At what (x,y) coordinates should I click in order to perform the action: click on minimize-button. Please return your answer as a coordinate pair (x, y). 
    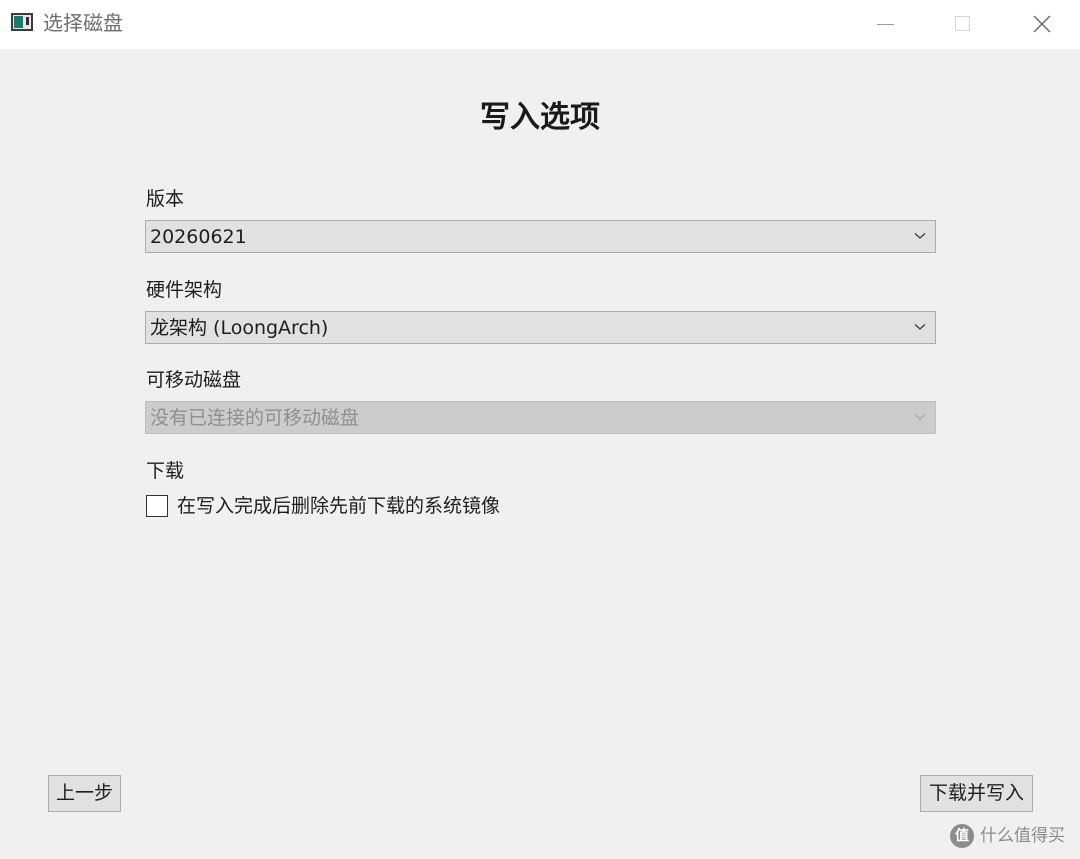
    Looking at the image, I should click on (885, 24).